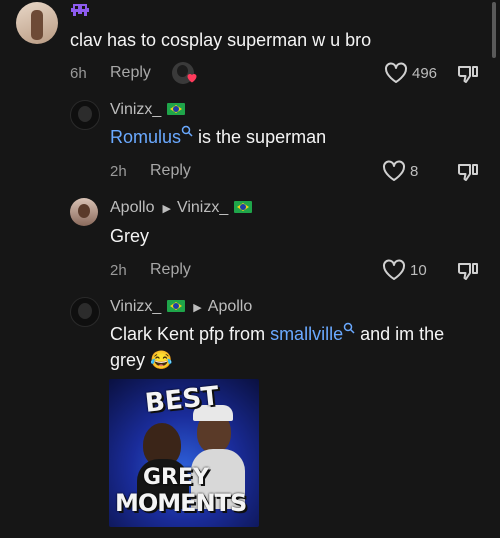 This screenshot has height=538, width=500. Describe the element at coordinates (414, 171) in the screenshot. I see `like-count: 8` at that location.